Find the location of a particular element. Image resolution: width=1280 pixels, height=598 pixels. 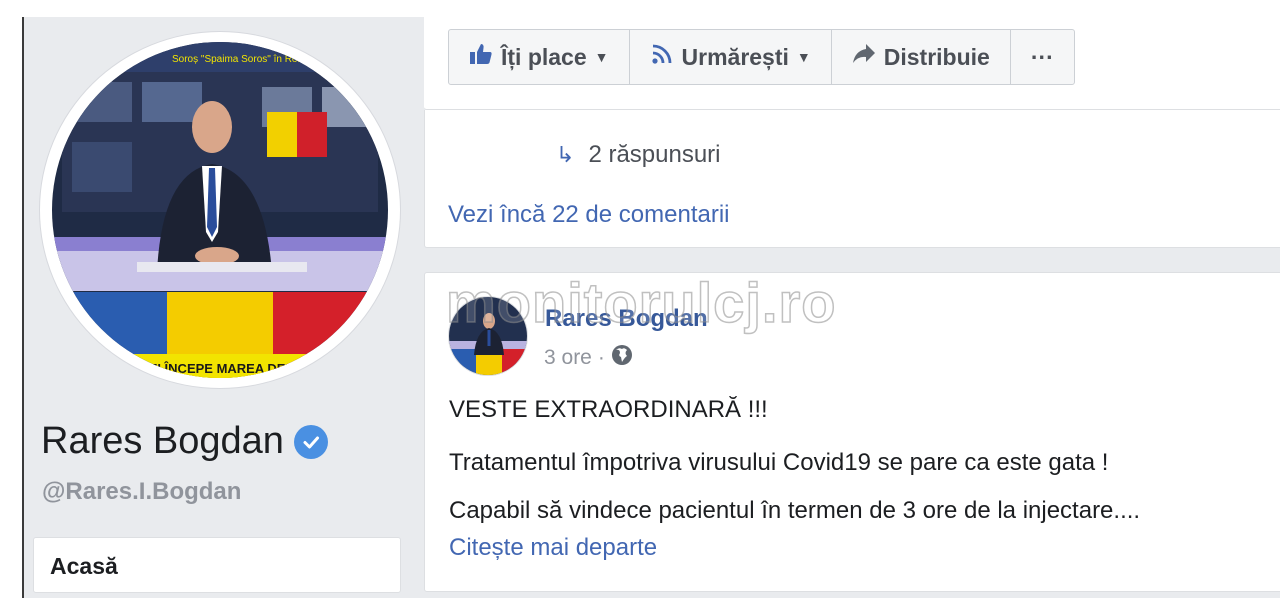

page-action-bar: Îți place ▼ Urmărești ▼ Distribuie ··· is located at coordinates (761, 57).